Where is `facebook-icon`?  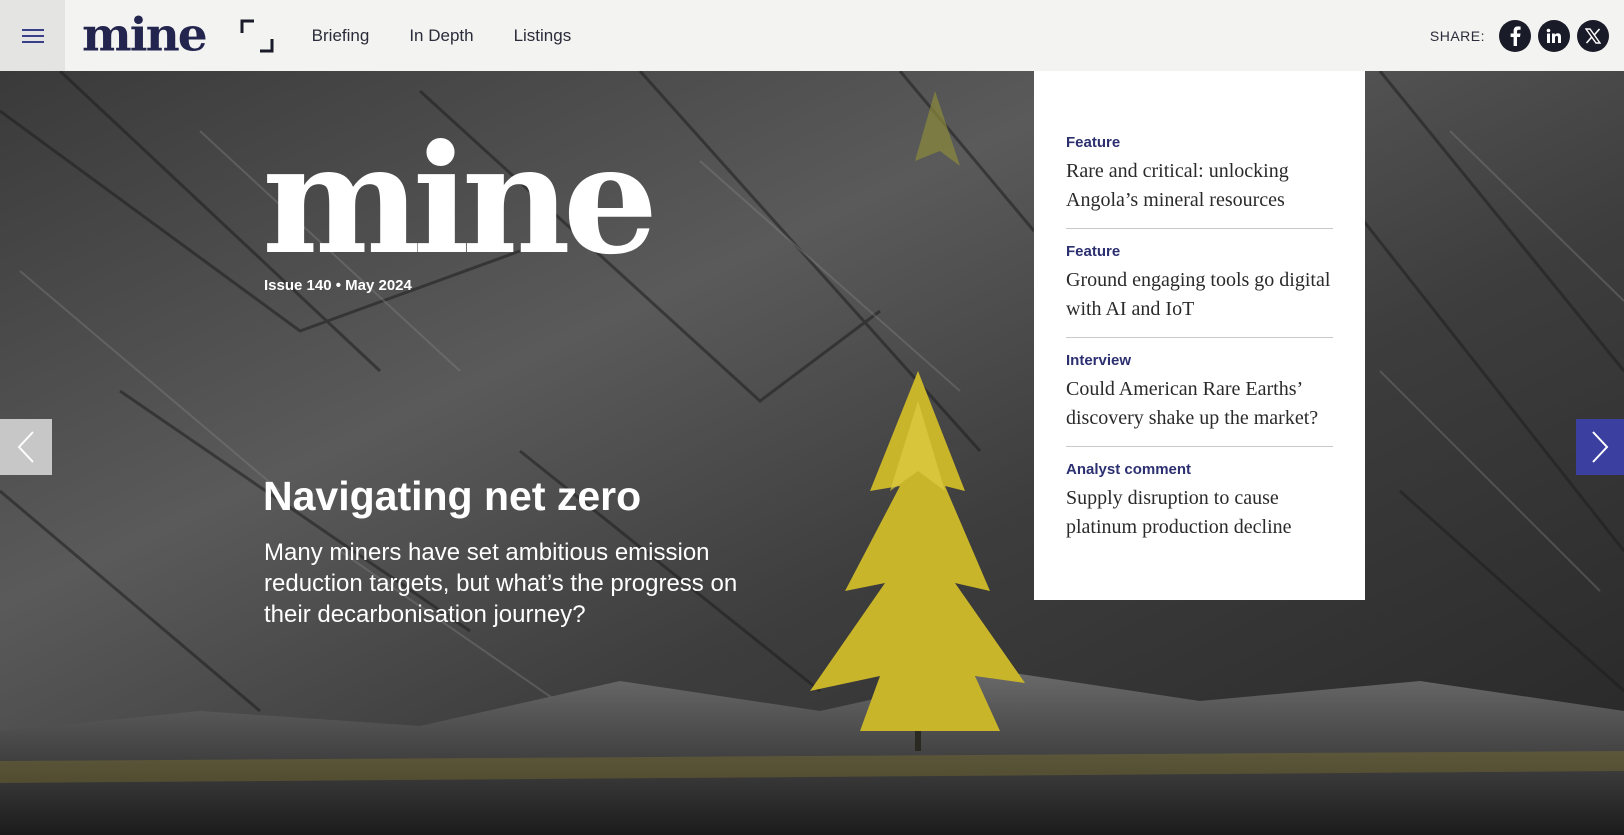 facebook-icon is located at coordinates (1515, 35).